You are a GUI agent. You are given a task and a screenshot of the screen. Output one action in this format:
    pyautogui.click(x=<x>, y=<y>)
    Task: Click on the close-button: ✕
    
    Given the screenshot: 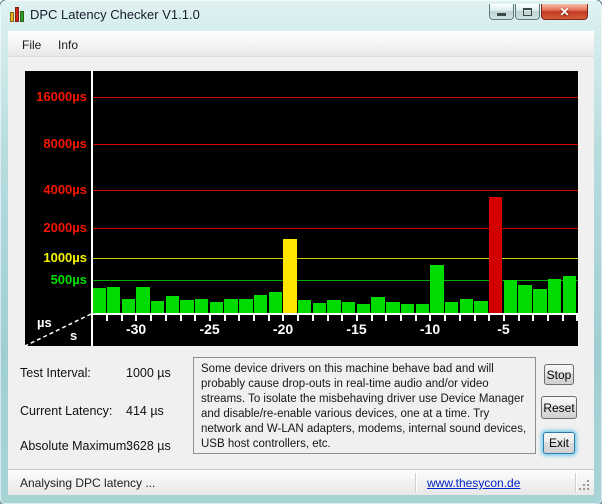 What is the action you would take?
    pyautogui.click(x=564, y=12)
    